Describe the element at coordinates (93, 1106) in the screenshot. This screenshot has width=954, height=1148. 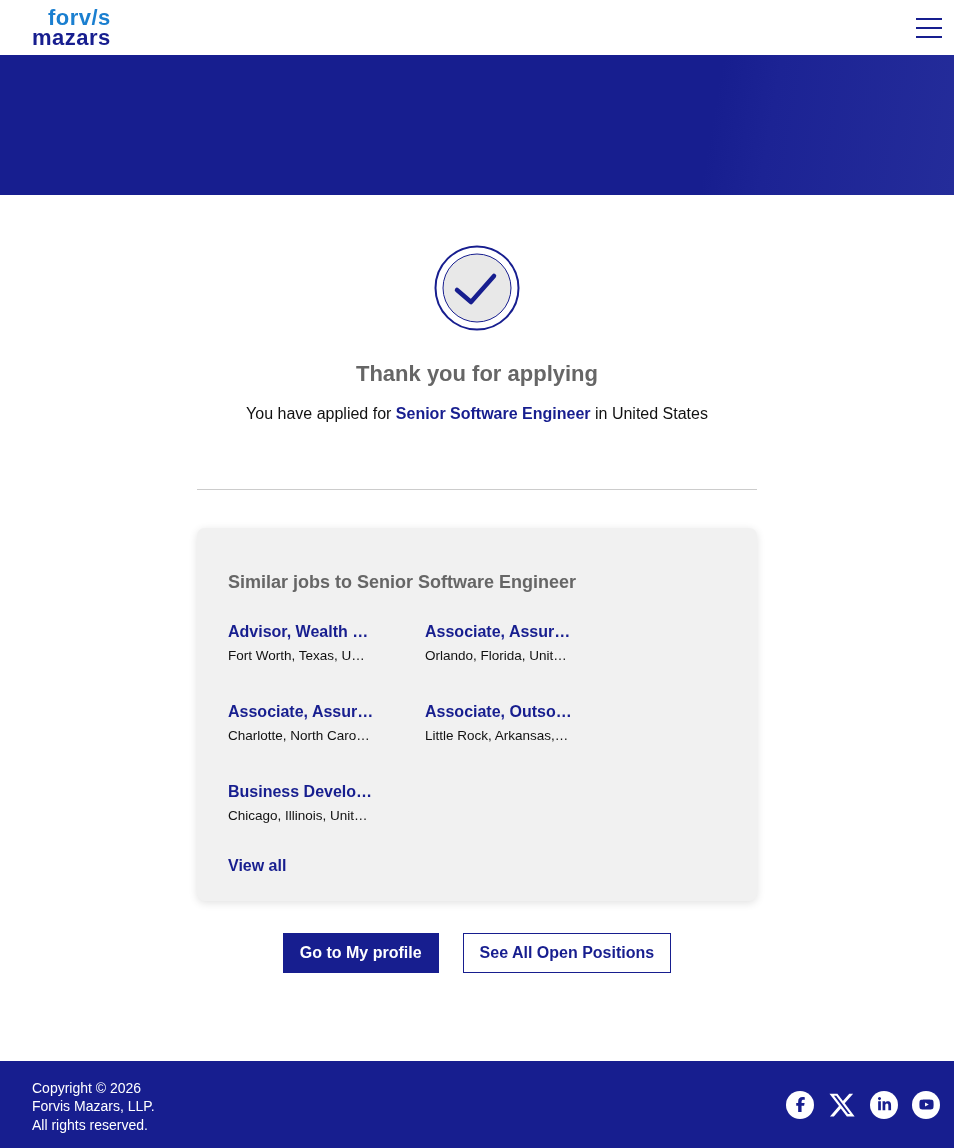
I see `copyright-text: Forvis Mazars, LLP.` at that location.